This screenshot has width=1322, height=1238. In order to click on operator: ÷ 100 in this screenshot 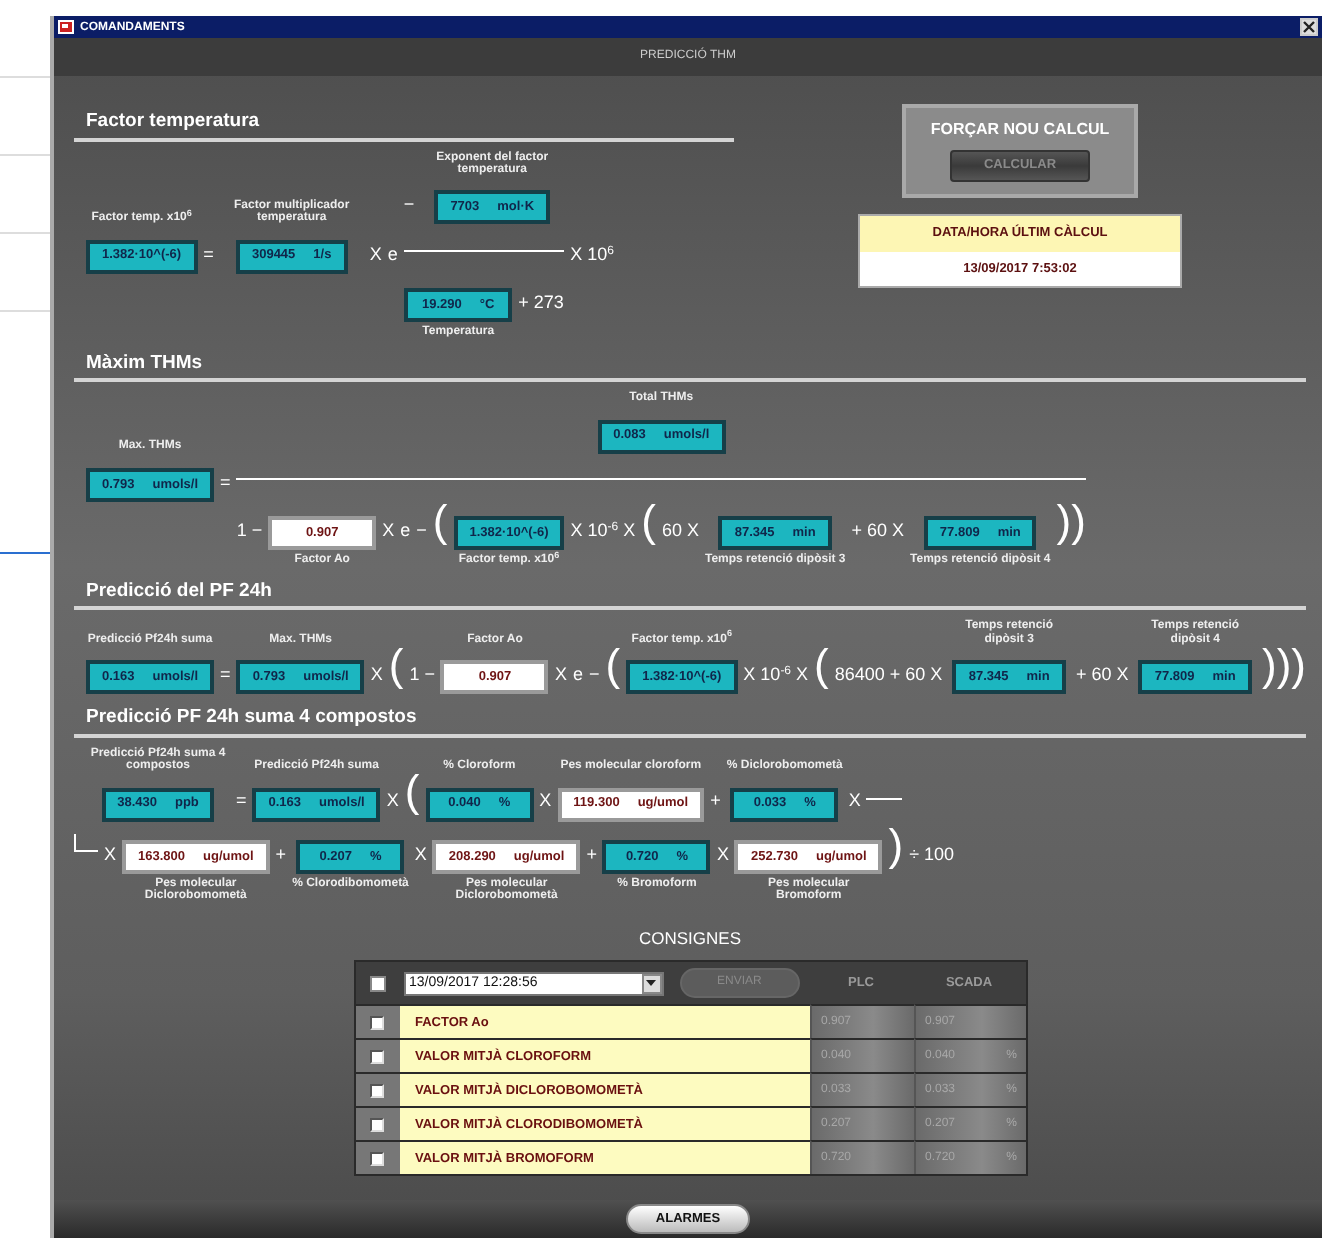, I will do `click(932, 853)`.